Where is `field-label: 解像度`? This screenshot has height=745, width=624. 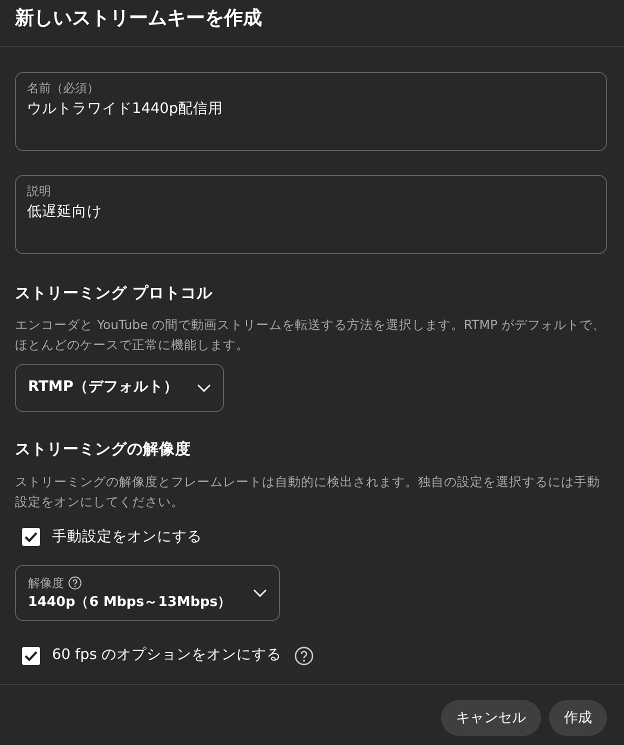 field-label: 解像度 is located at coordinates (46, 583).